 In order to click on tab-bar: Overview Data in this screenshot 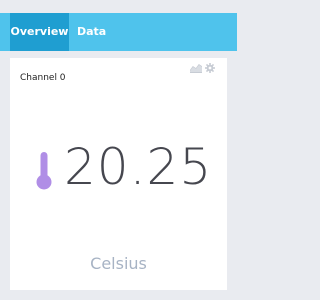, I will do `click(118, 32)`.